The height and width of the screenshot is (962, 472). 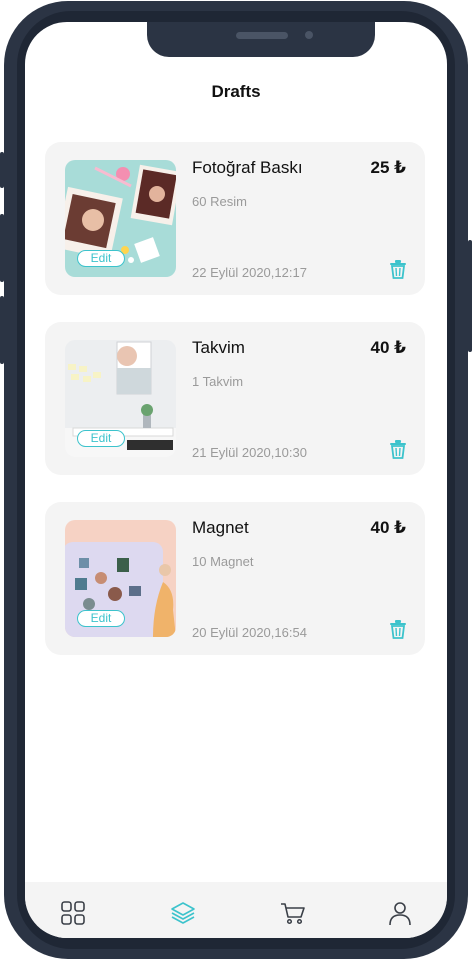 What do you see at coordinates (470, 296) in the screenshot?
I see `power-button` at bounding box center [470, 296].